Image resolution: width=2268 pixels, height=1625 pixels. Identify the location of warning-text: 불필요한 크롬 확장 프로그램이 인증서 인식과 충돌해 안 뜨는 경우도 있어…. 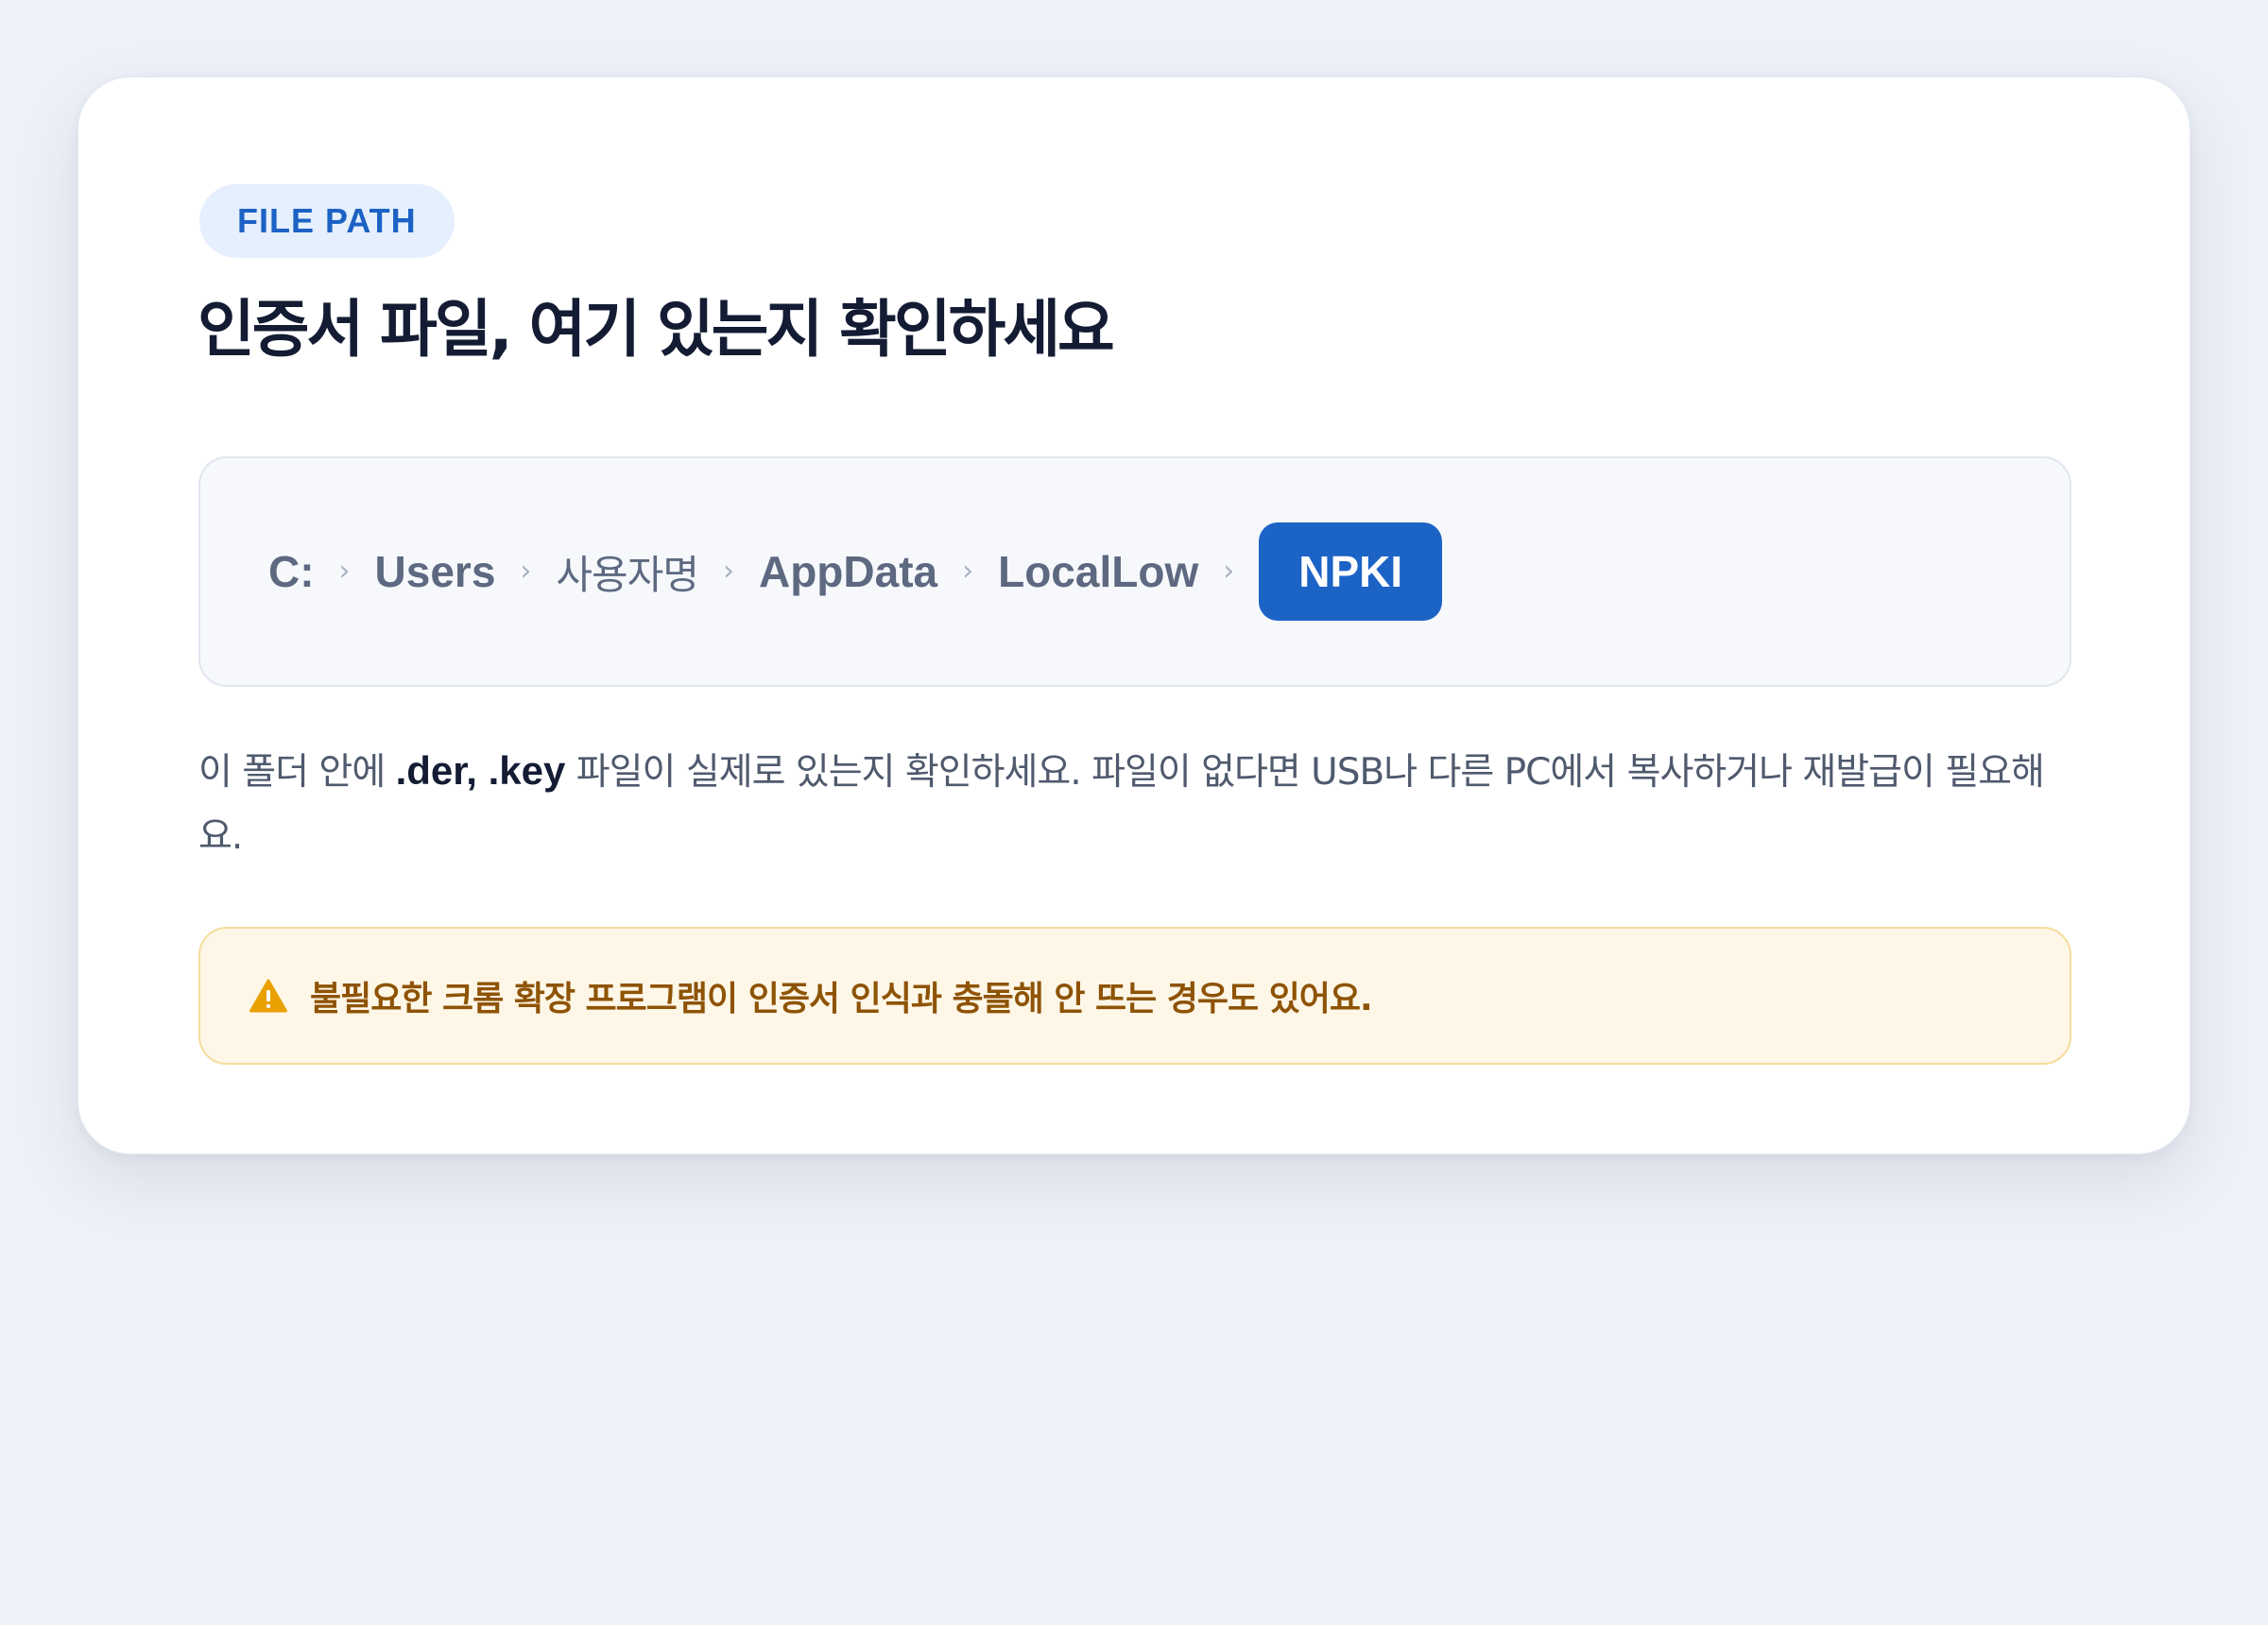
(841, 999).